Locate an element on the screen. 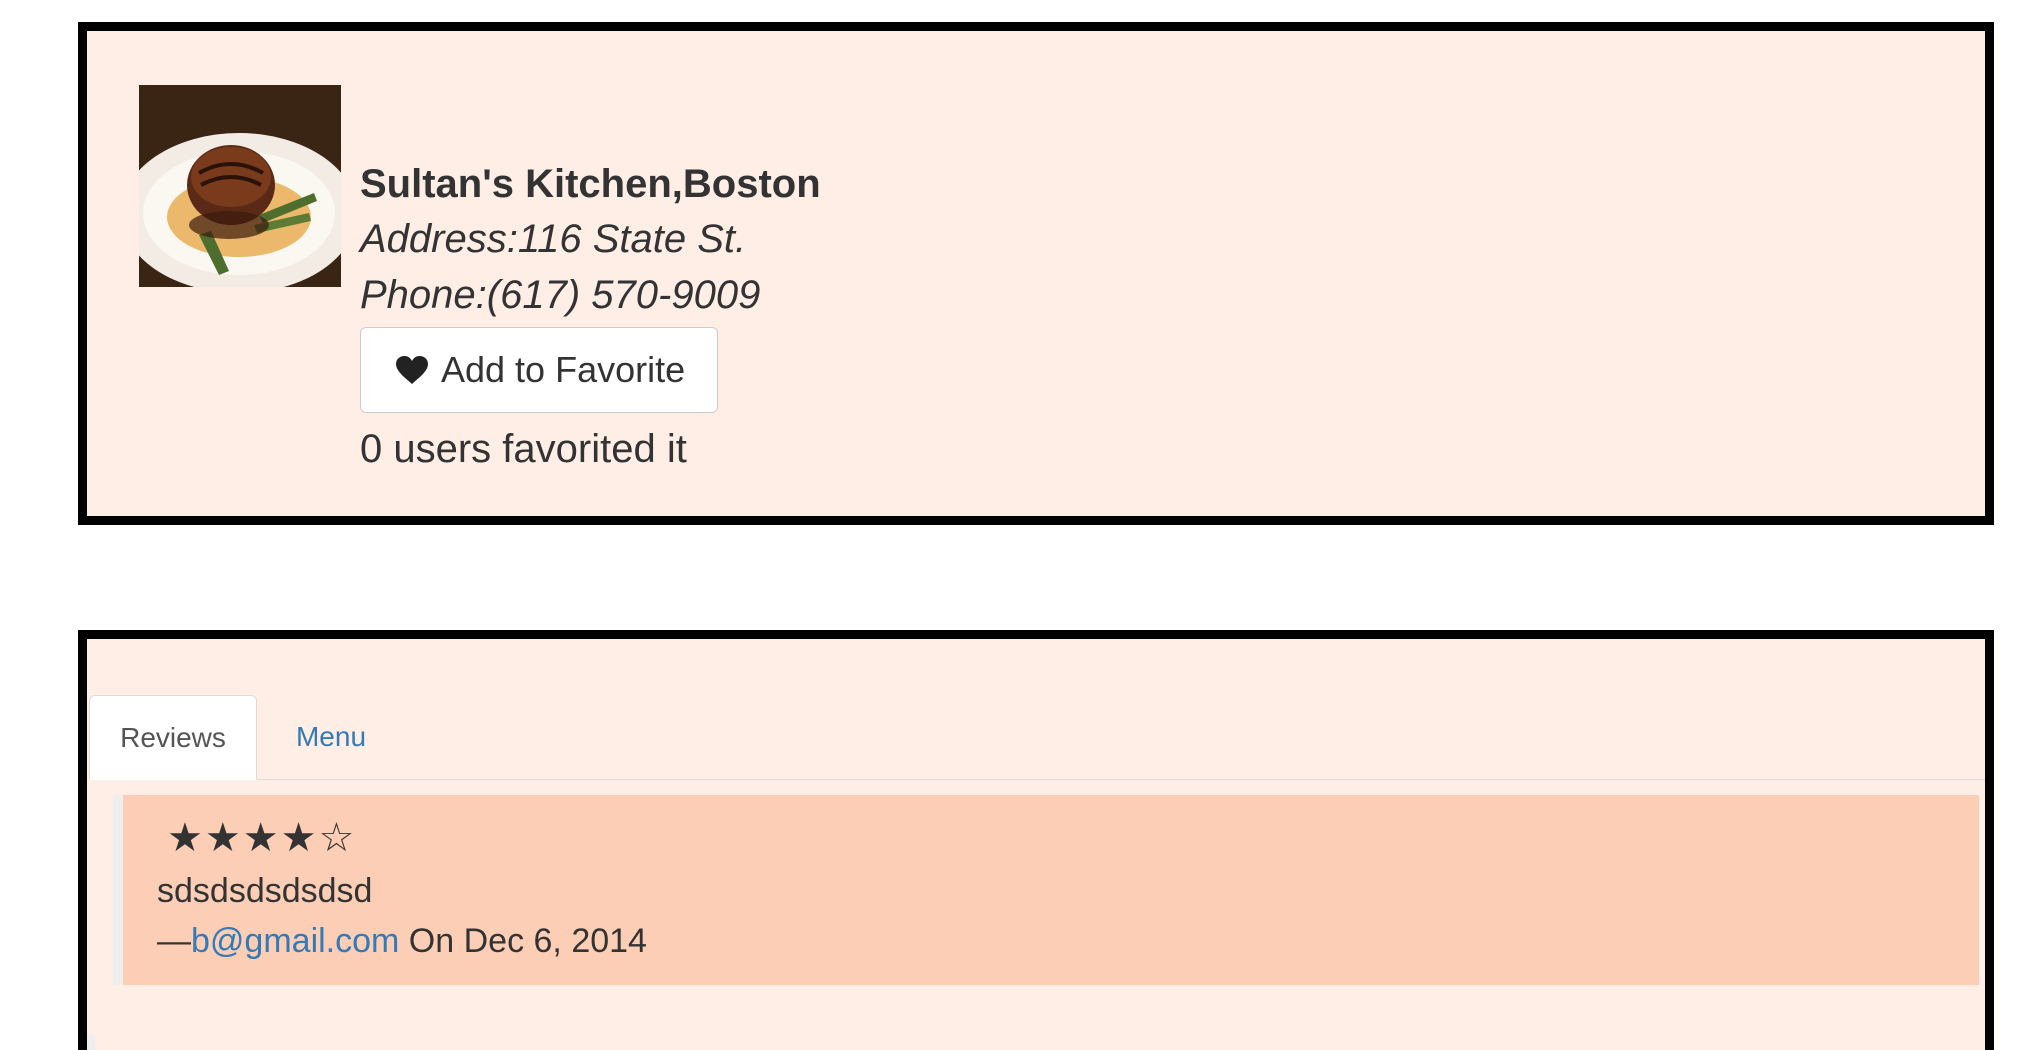  restaurant-photo is located at coordinates (240, 186).